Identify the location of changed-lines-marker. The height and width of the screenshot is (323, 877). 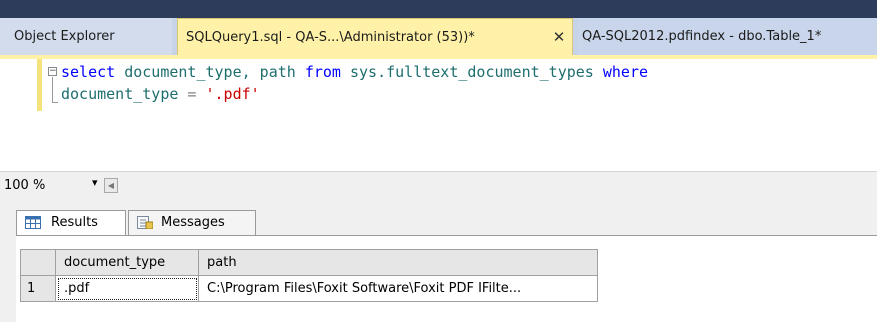
(39, 85).